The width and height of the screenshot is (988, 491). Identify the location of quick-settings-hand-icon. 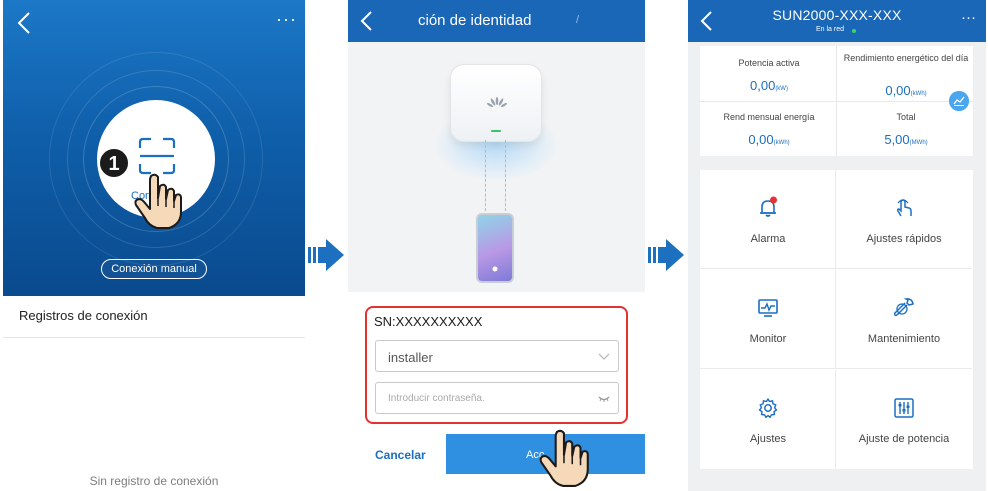
(904, 208).